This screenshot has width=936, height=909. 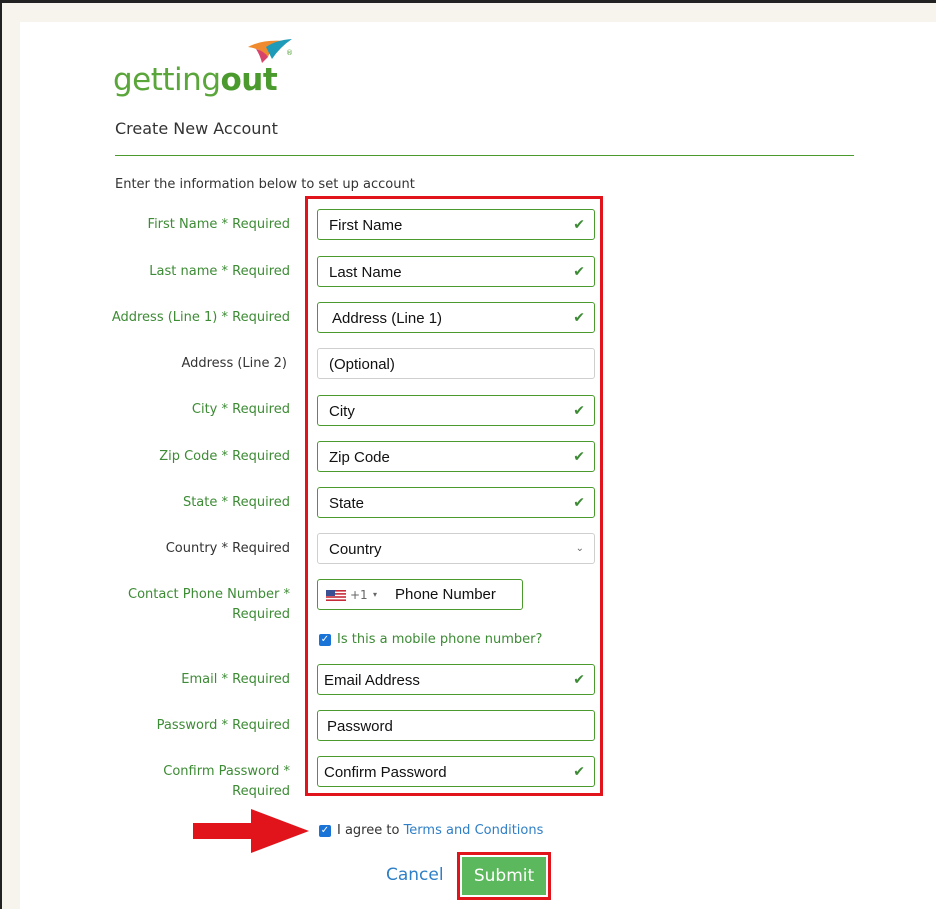 What do you see at coordinates (180, 605) in the screenshot?
I see `phone-label: Contact Phone Number * Required` at bounding box center [180, 605].